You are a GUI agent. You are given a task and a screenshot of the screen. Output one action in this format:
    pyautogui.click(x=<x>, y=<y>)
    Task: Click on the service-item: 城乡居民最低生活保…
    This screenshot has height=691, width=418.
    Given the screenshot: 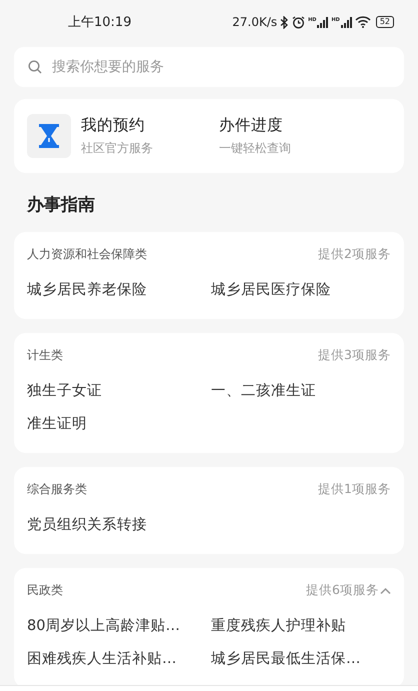 What is the action you would take?
    pyautogui.click(x=301, y=658)
    